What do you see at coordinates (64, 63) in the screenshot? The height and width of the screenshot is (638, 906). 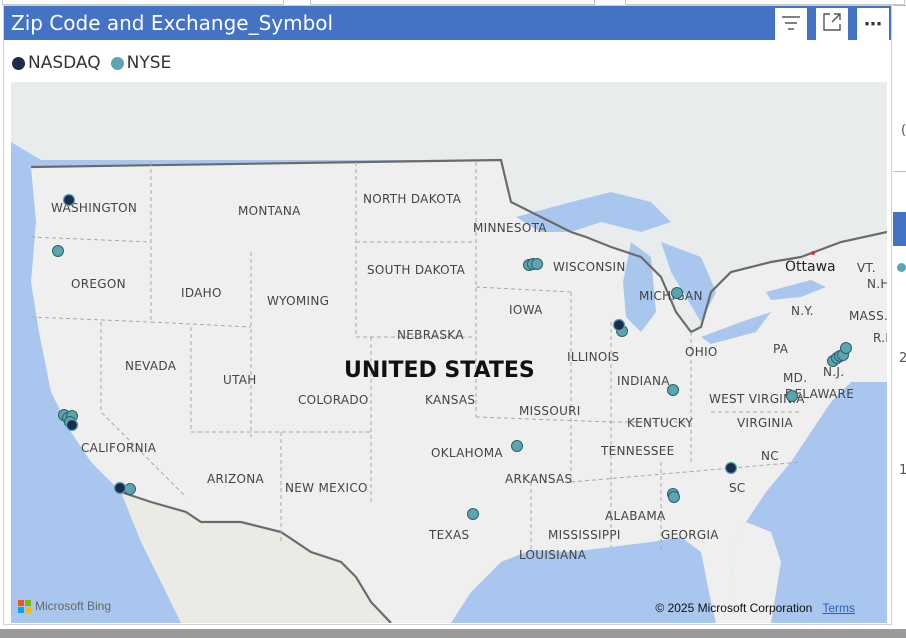 I see `legend-label-nasdaq: NASDAQ` at bounding box center [64, 63].